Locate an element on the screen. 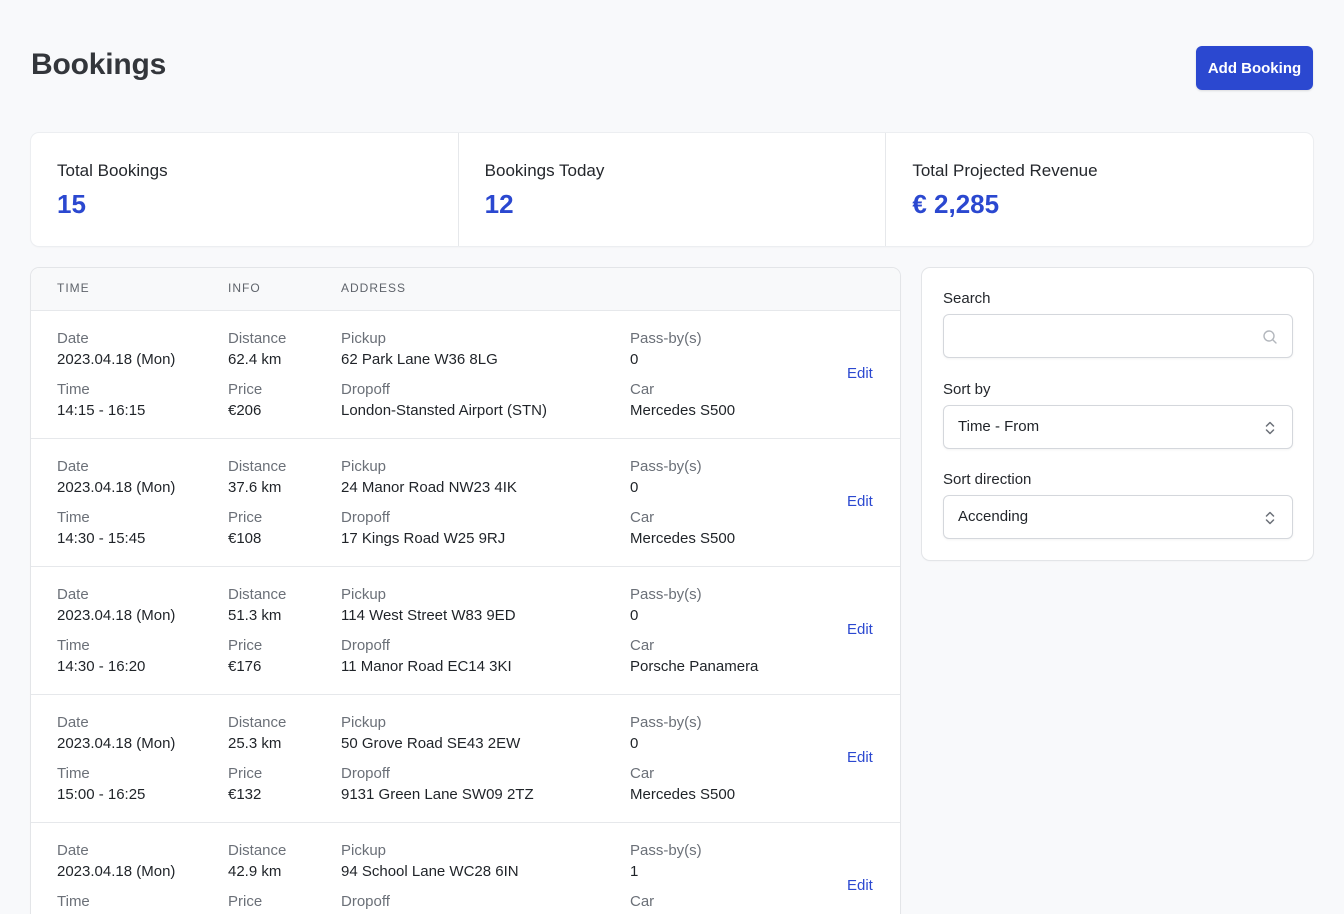  cell-dropoff: Dropoff is located at coordinates (365, 902).